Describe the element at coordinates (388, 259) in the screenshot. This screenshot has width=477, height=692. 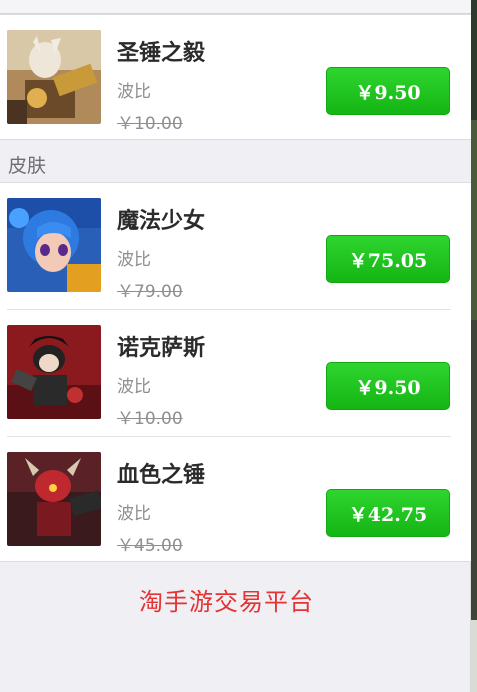
I see `buy-button: ￥75.05` at that location.